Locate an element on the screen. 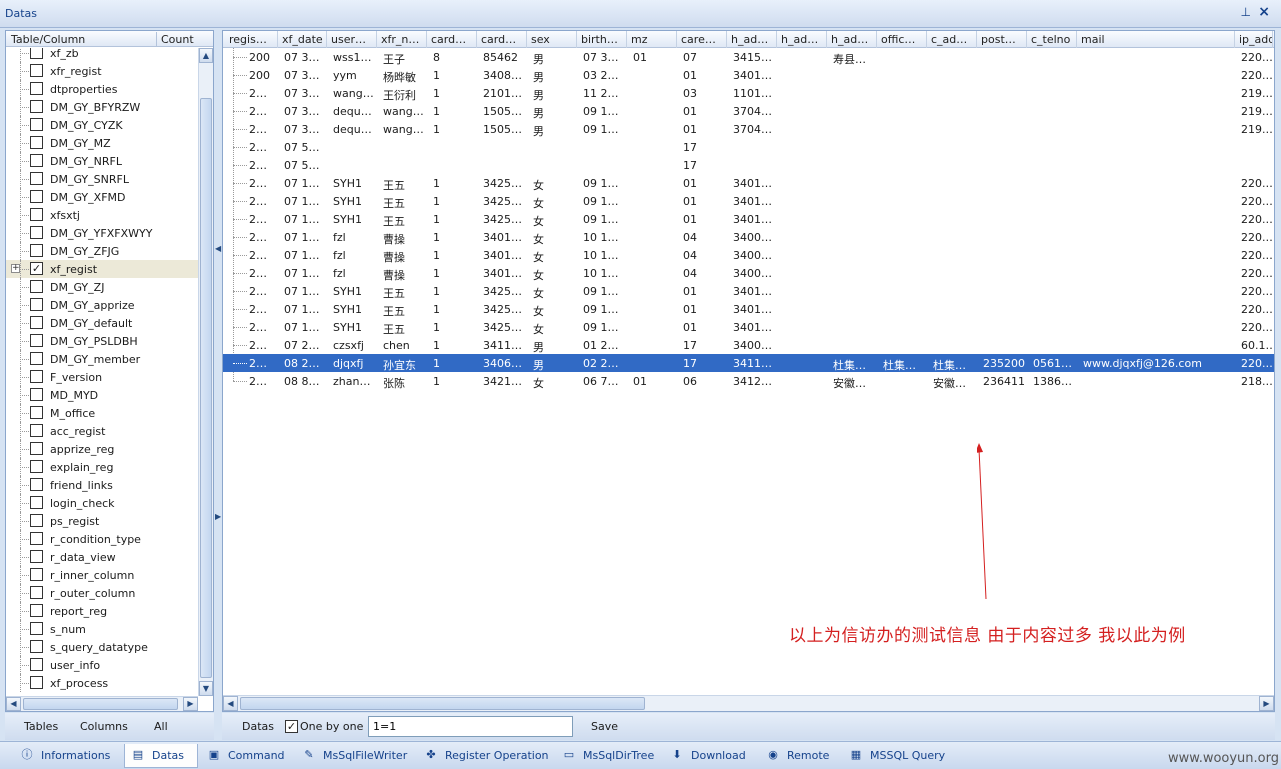 This screenshot has height=769, width=1281. tree-item-table: dtproperties is located at coordinates (102, 89).